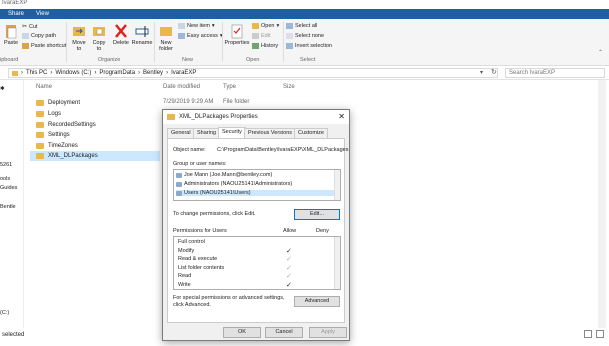 This screenshot has height=346, width=609. I want to click on collapse-ribbon-icon: ⌃, so click(600, 52).